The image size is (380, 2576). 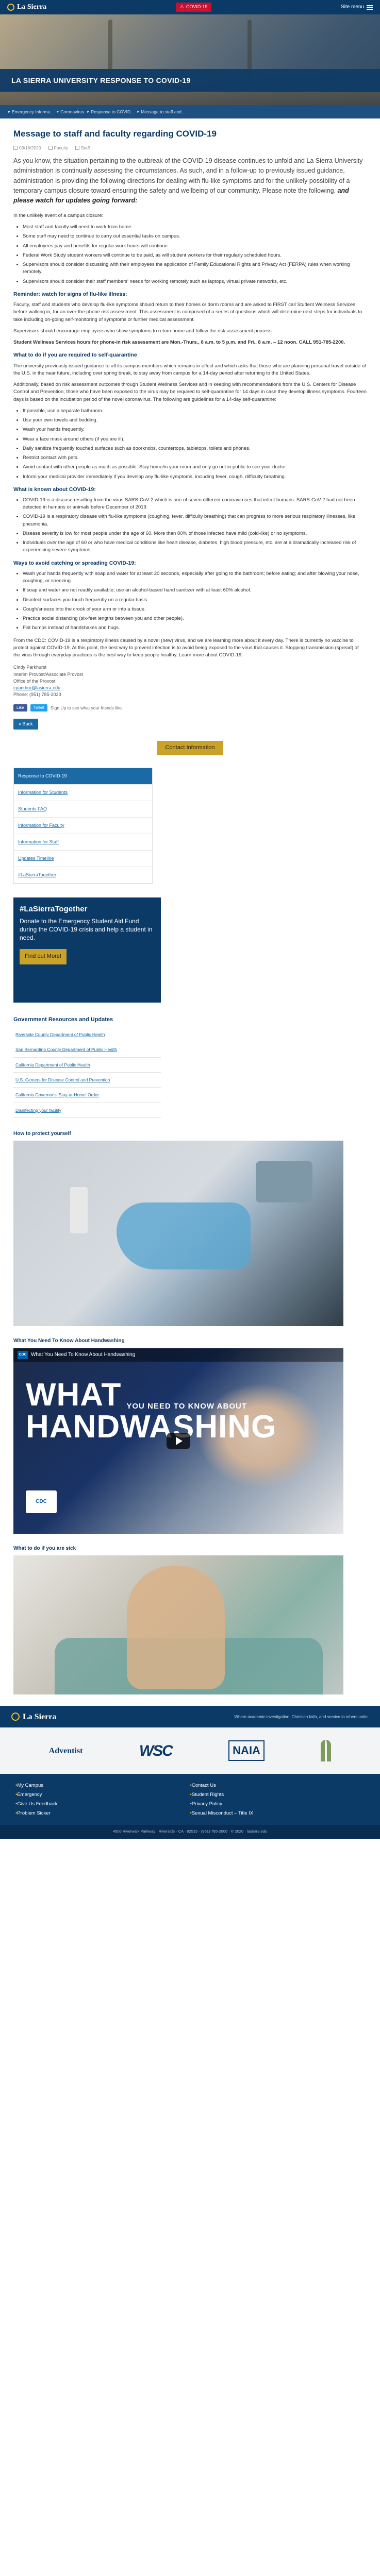 What do you see at coordinates (102, 1785) in the screenshot?
I see `footer-link: My Campus` at bounding box center [102, 1785].